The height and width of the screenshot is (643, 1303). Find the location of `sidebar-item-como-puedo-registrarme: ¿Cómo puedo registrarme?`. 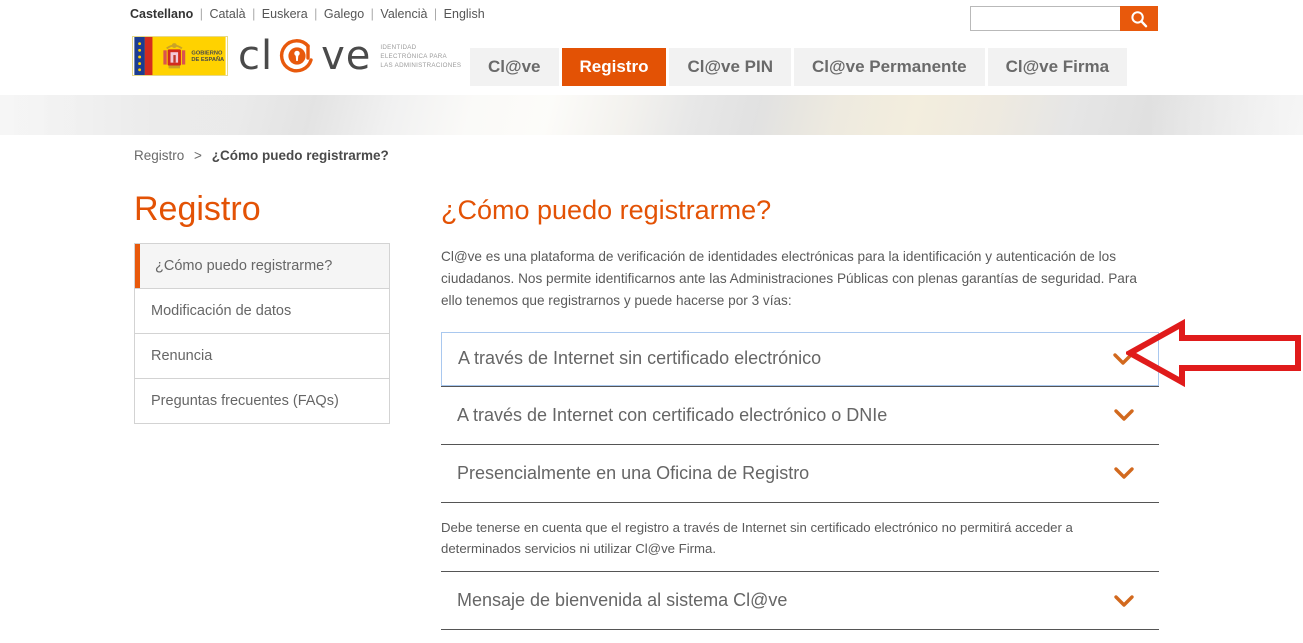

sidebar-item-como-puedo-registrarme: ¿Cómo puedo registrarme? is located at coordinates (262, 266).